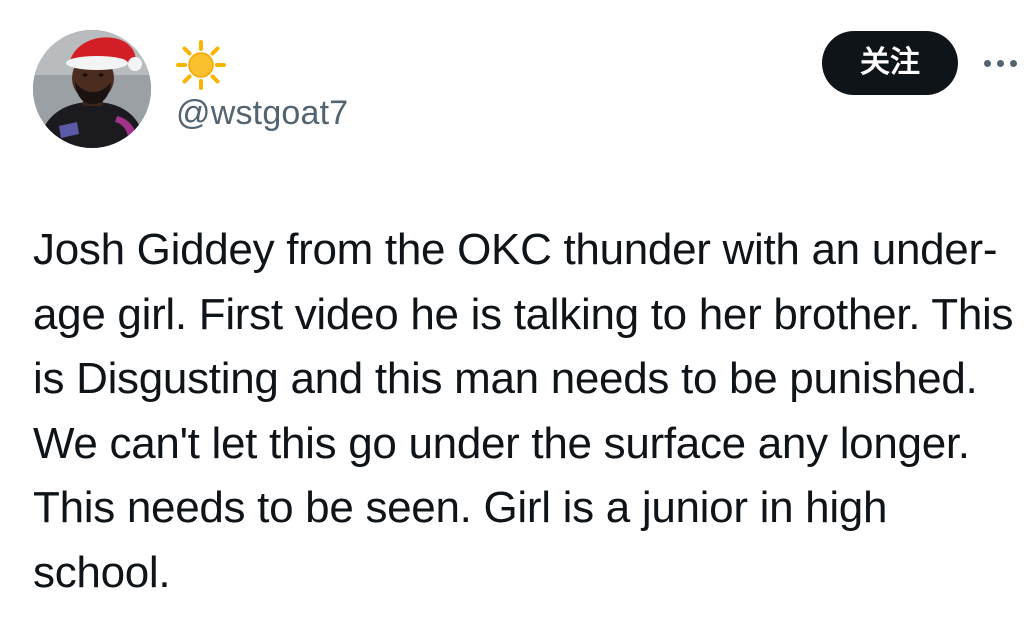 The width and height of the screenshot is (1024, 641). What do you see at coordinates (987, 63) in the screenshot?
I see `more-options-icon` at bounding box center [987, 63].